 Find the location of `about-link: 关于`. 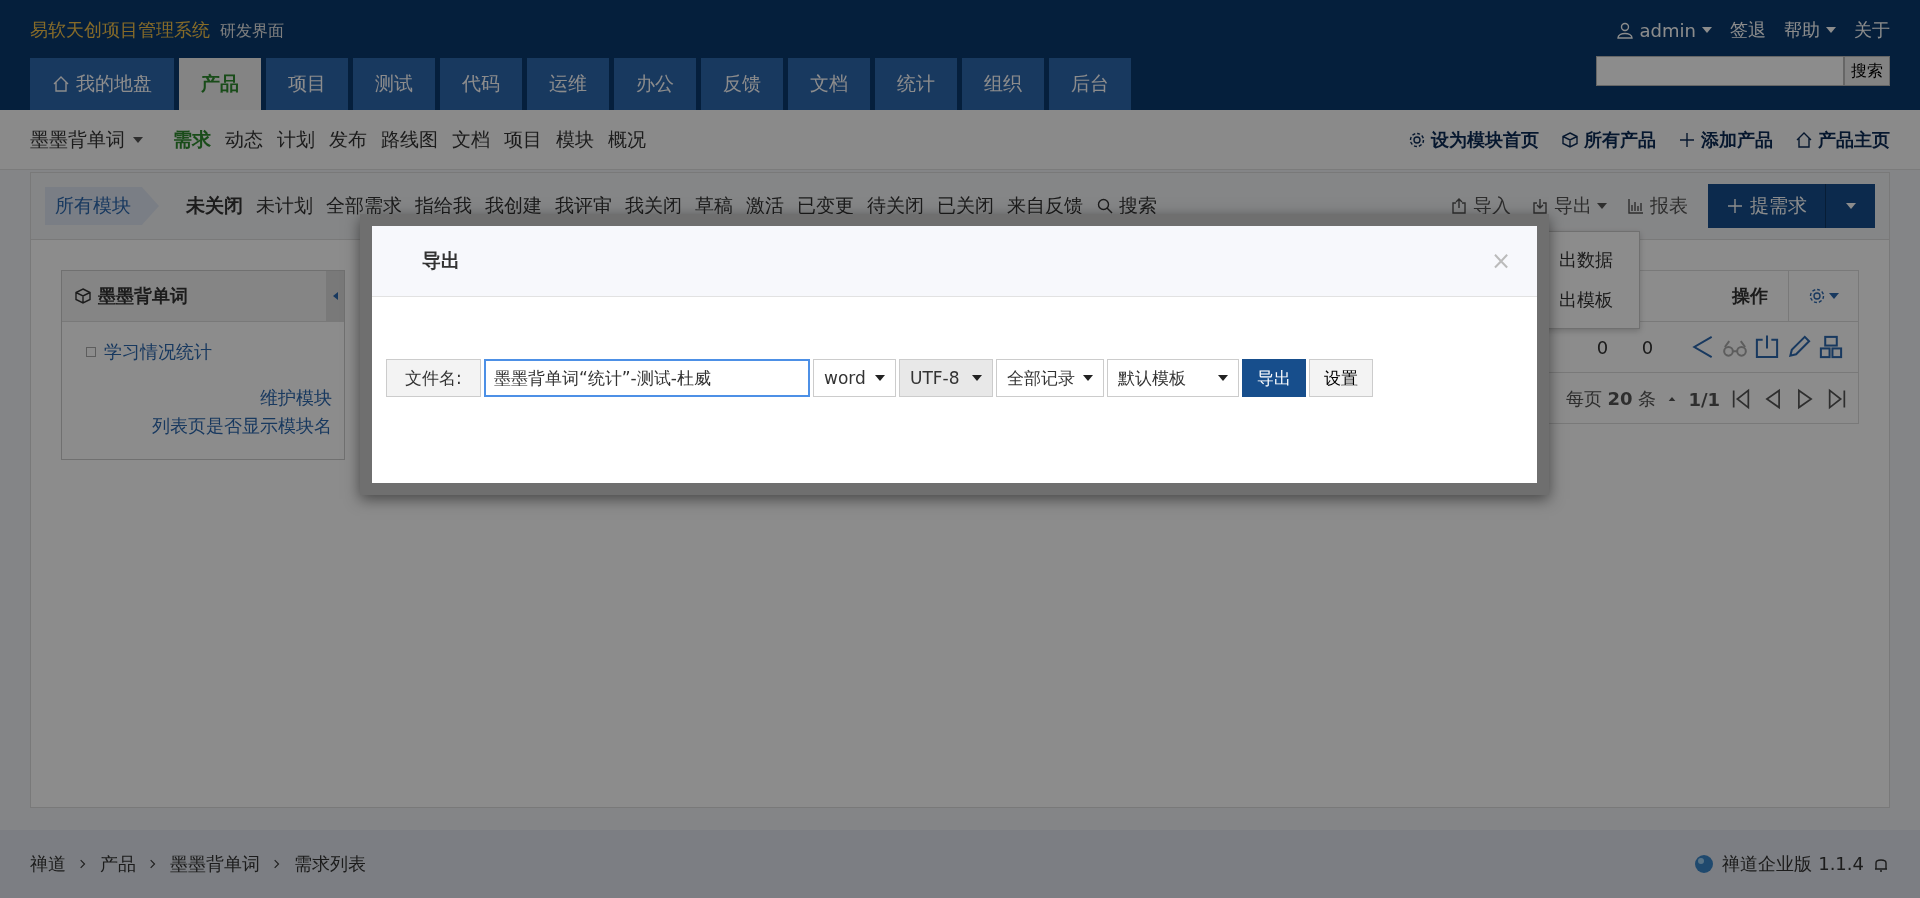

about-link: 关于 is located at coordinates (1872, 30).